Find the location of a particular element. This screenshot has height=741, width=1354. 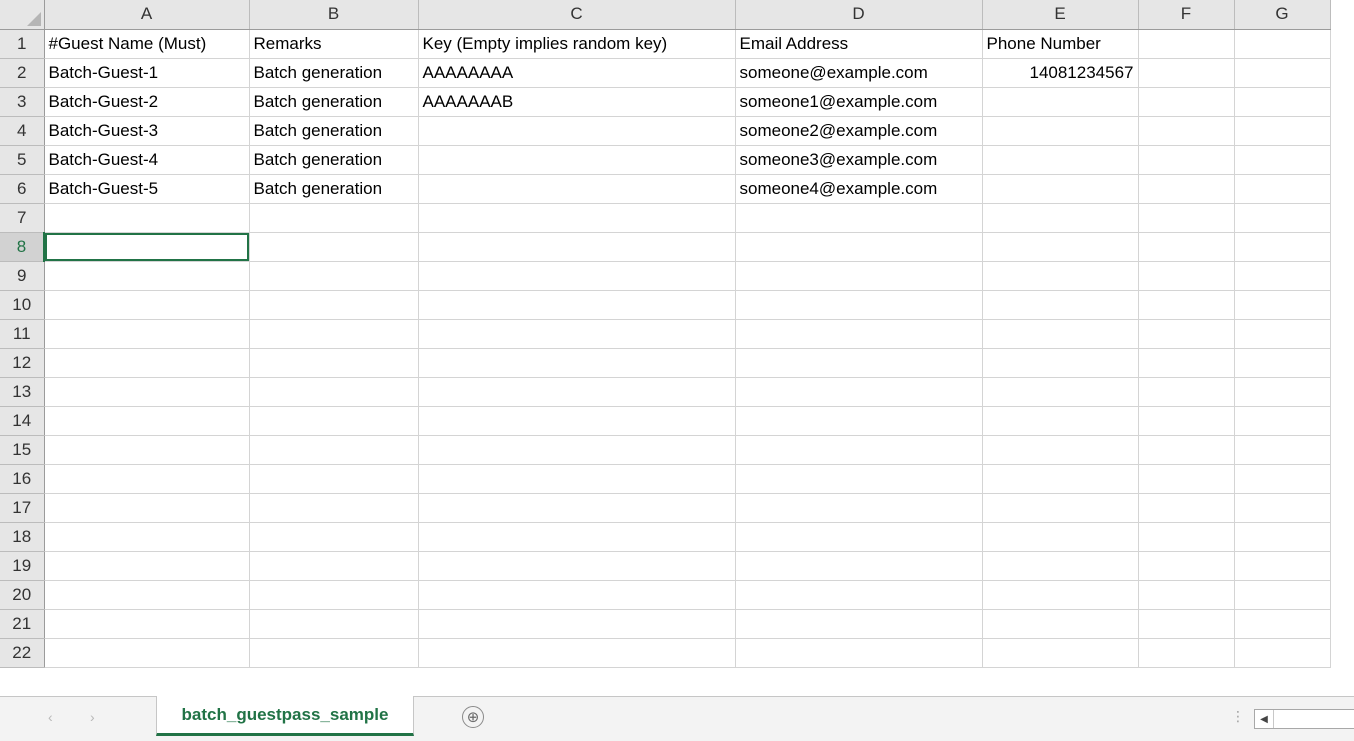

cell-c16 is located at coordinates (577, 479).